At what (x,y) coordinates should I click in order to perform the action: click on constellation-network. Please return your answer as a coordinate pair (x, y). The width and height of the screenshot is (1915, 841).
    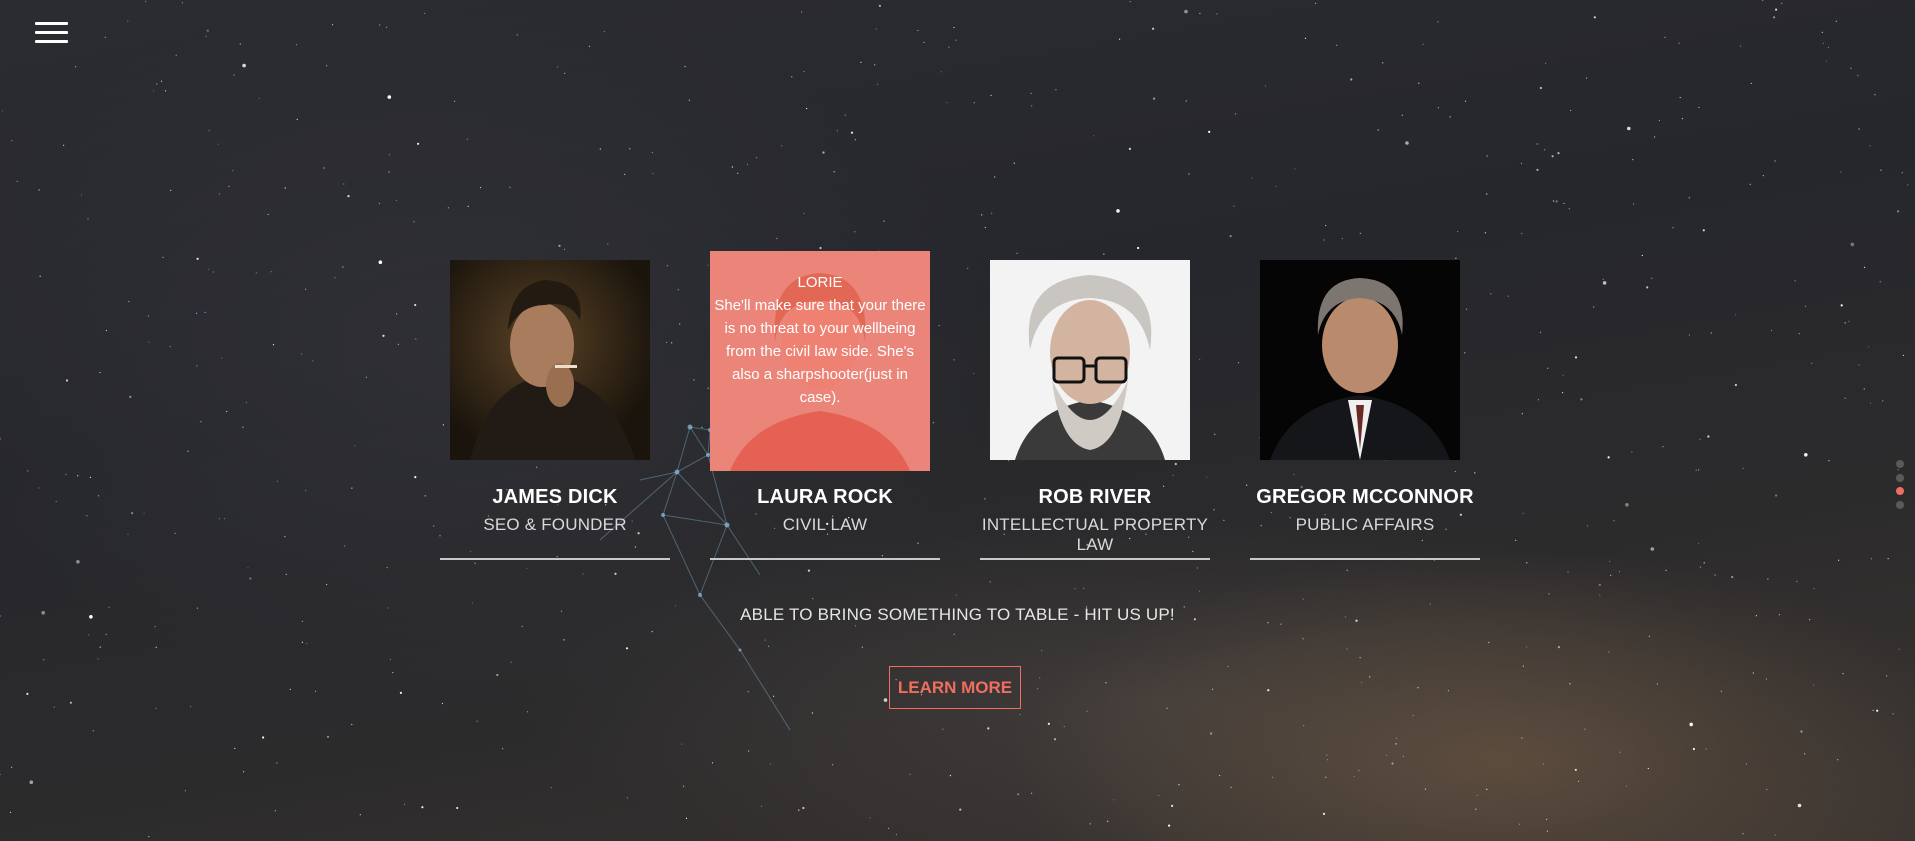
    Looking at the image, I should click on (695, 577).